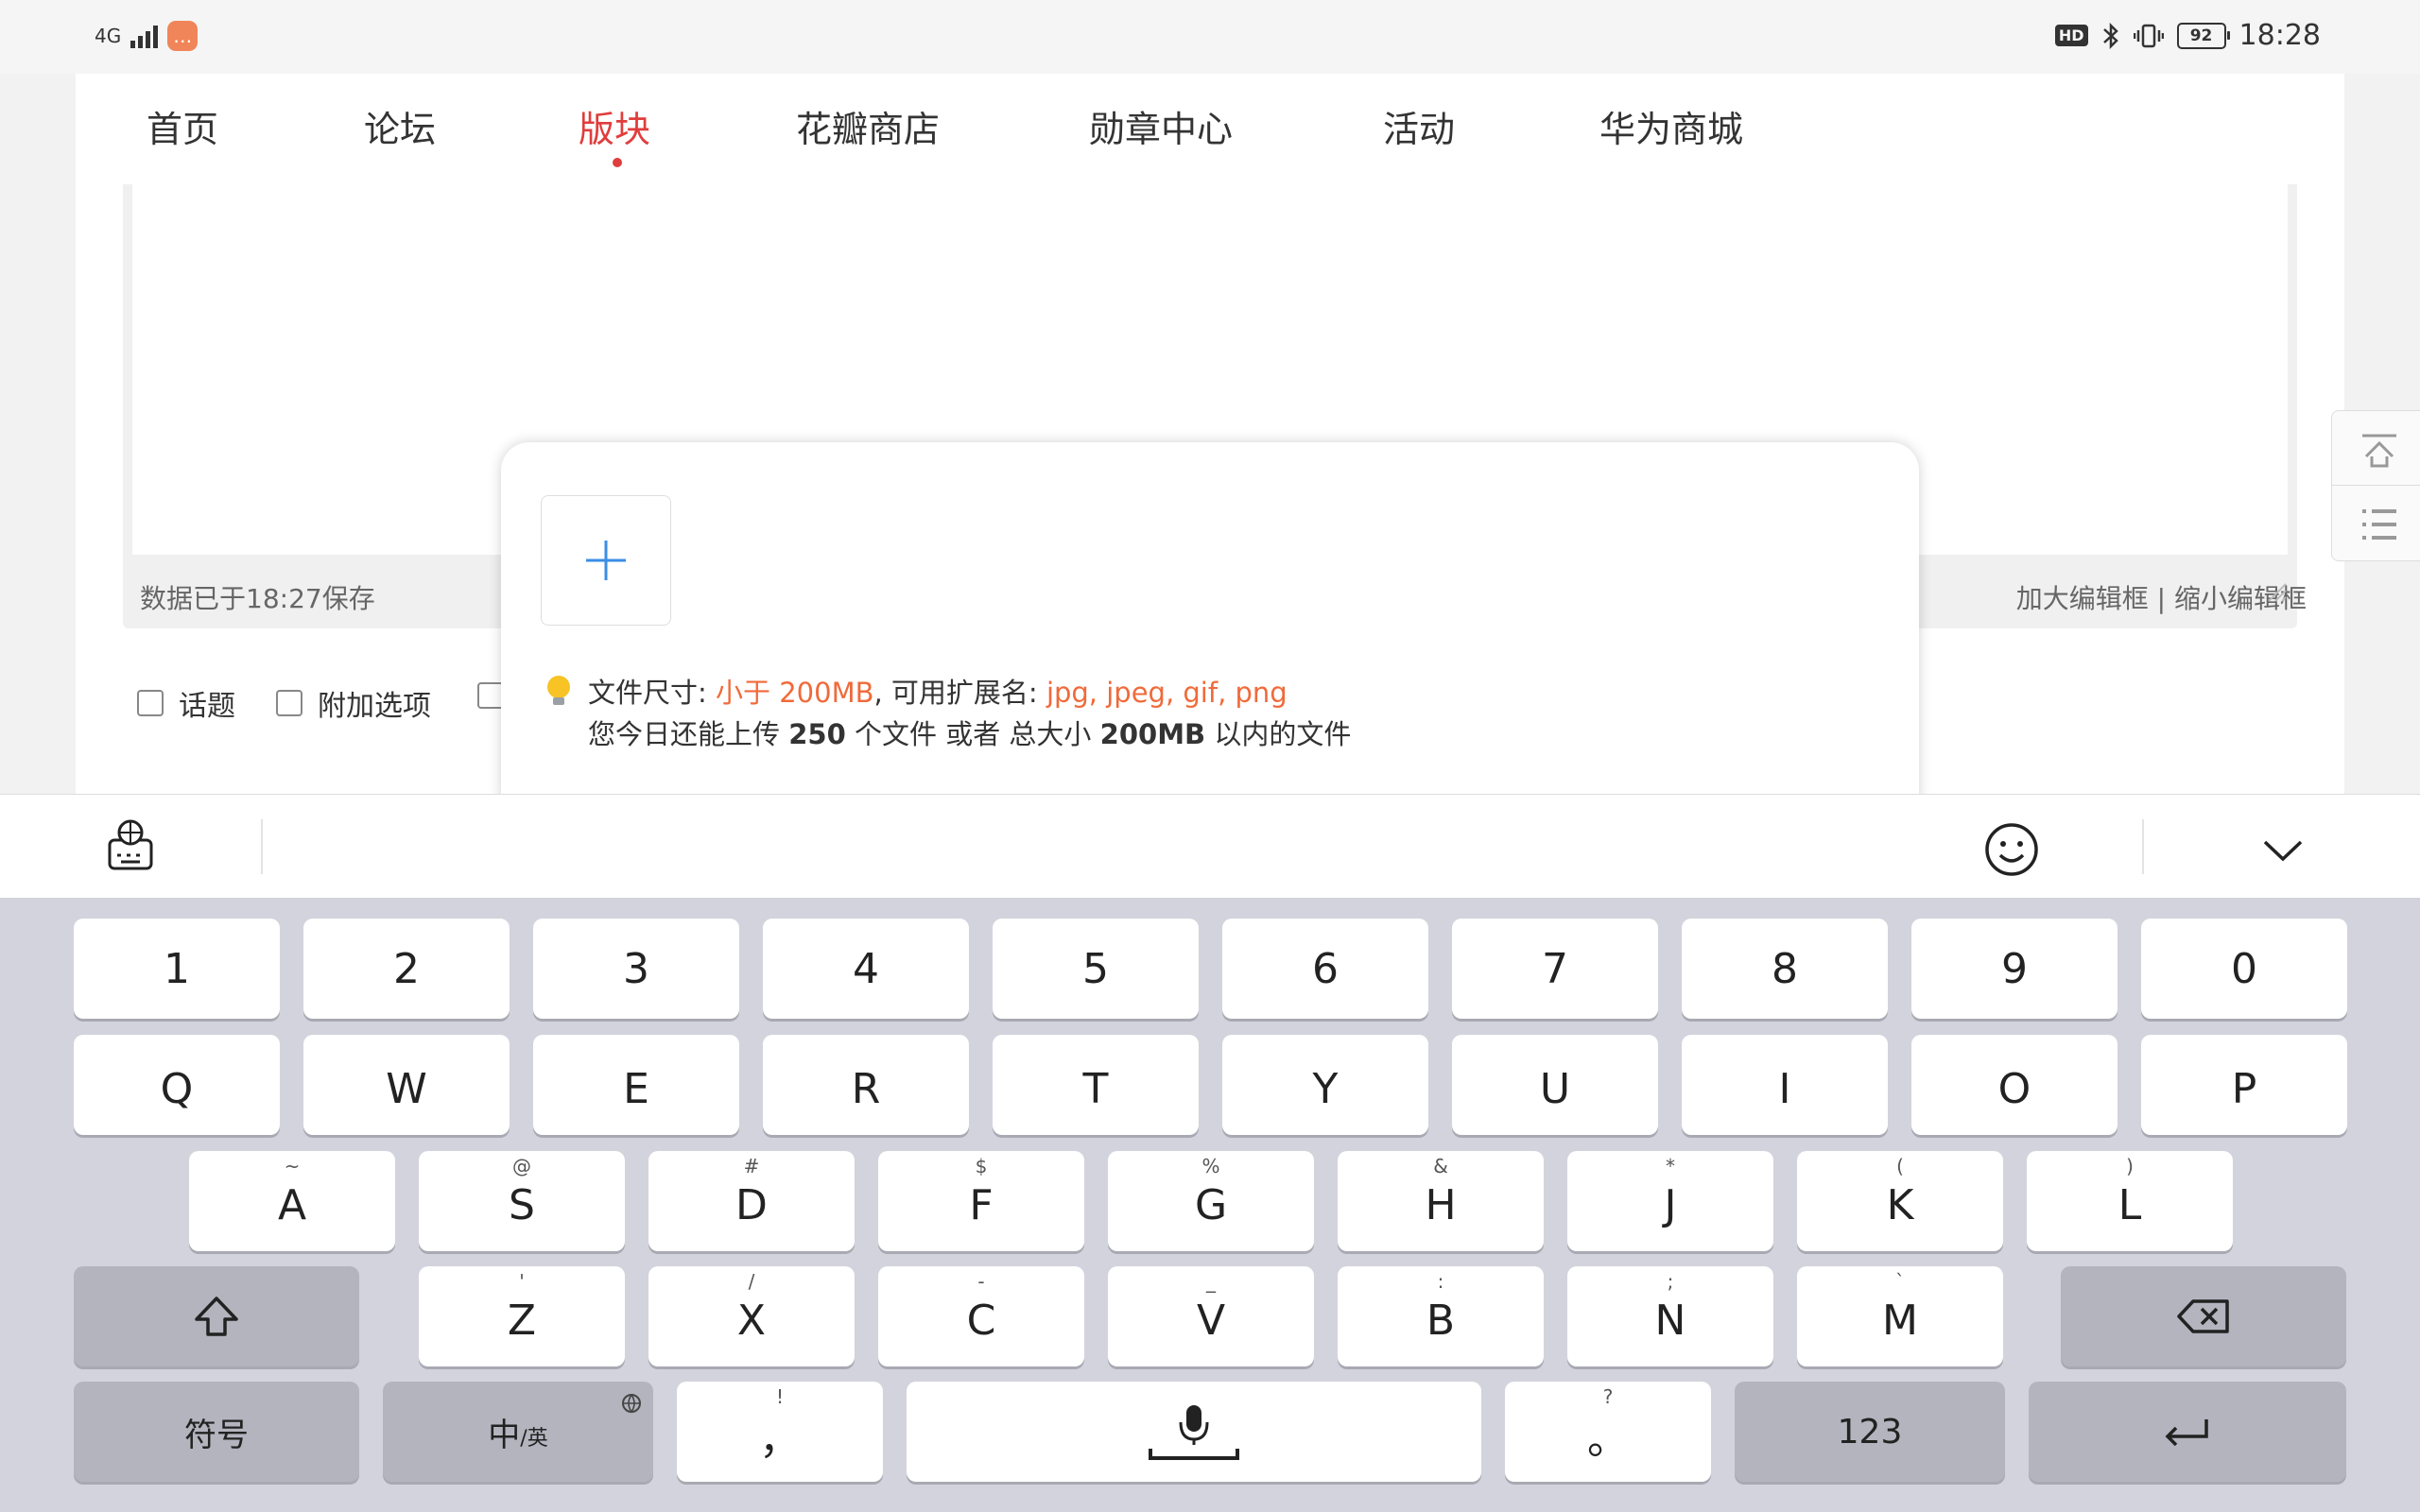 This screenshot has height=1512, width=2420. I want to click on key-label: 中, so click(504, 1435).